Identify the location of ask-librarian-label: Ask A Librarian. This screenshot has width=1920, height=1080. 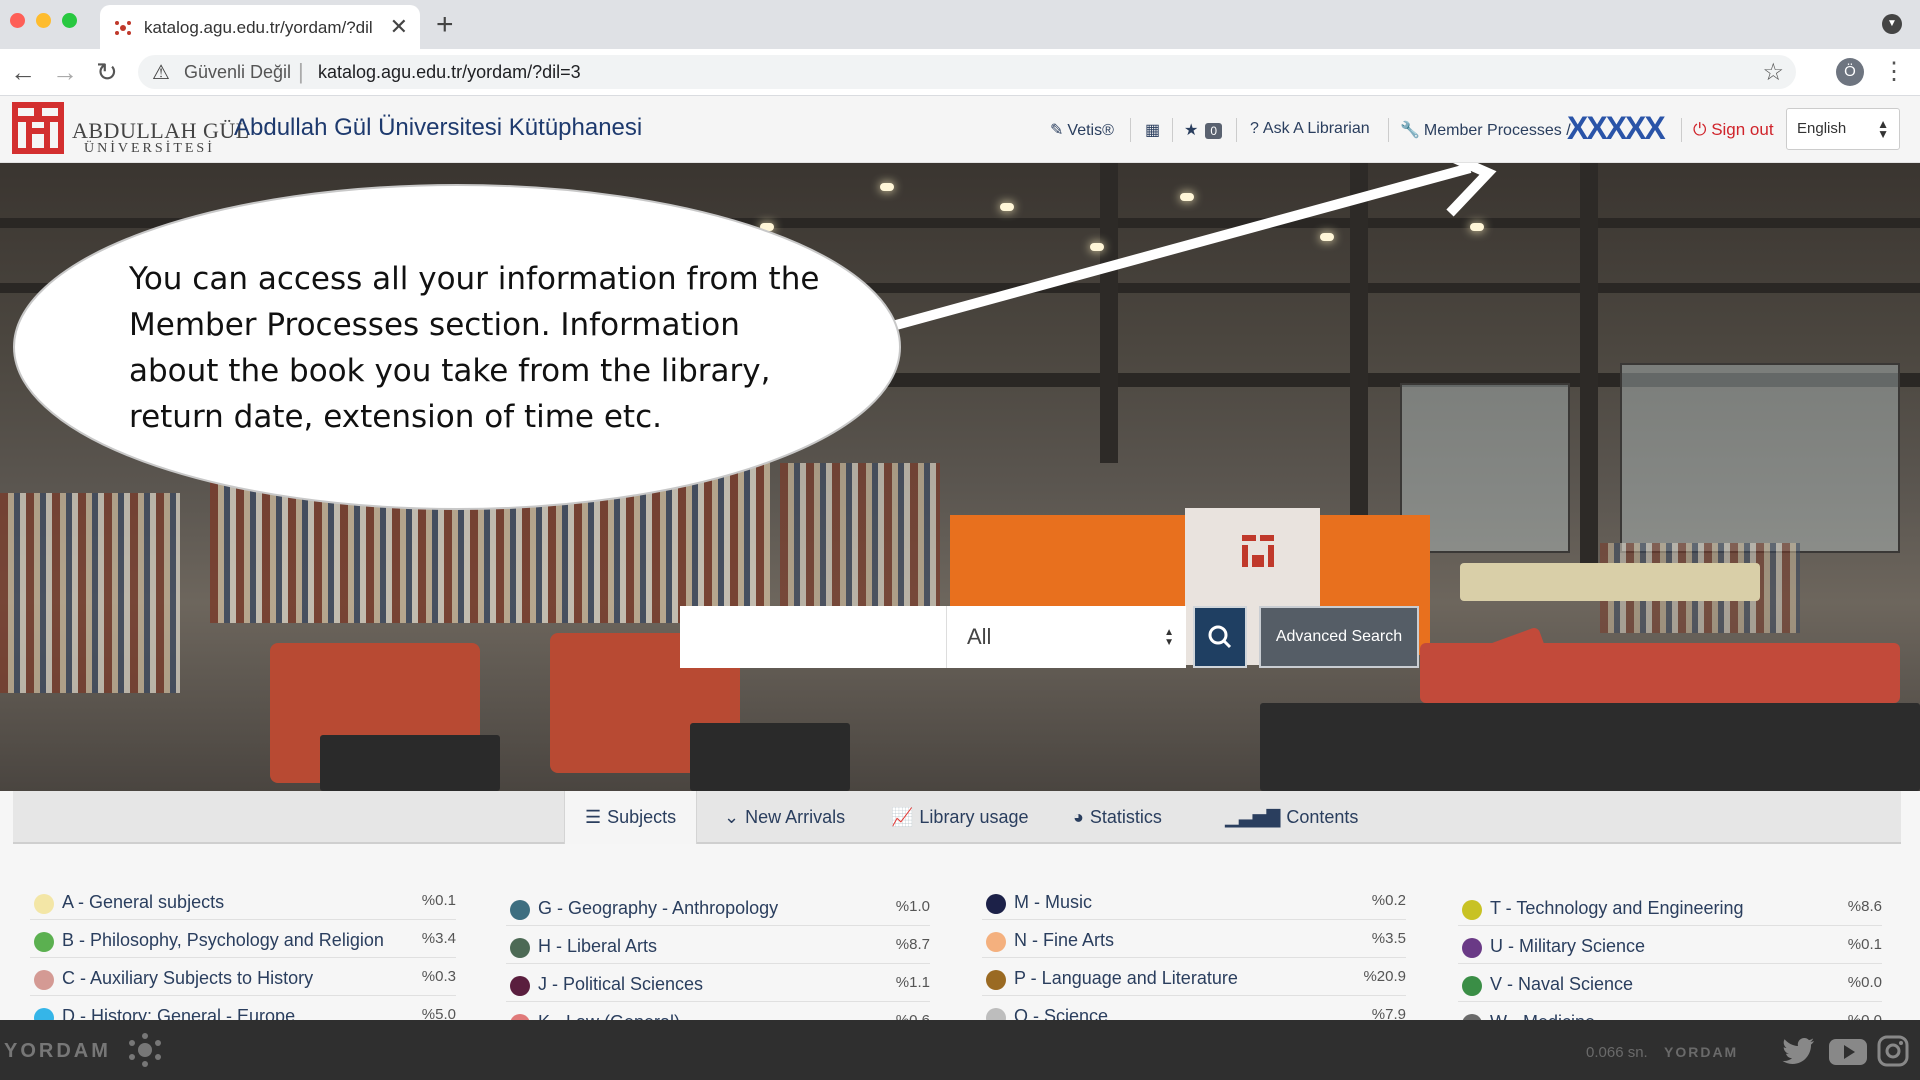
(1316, 128).